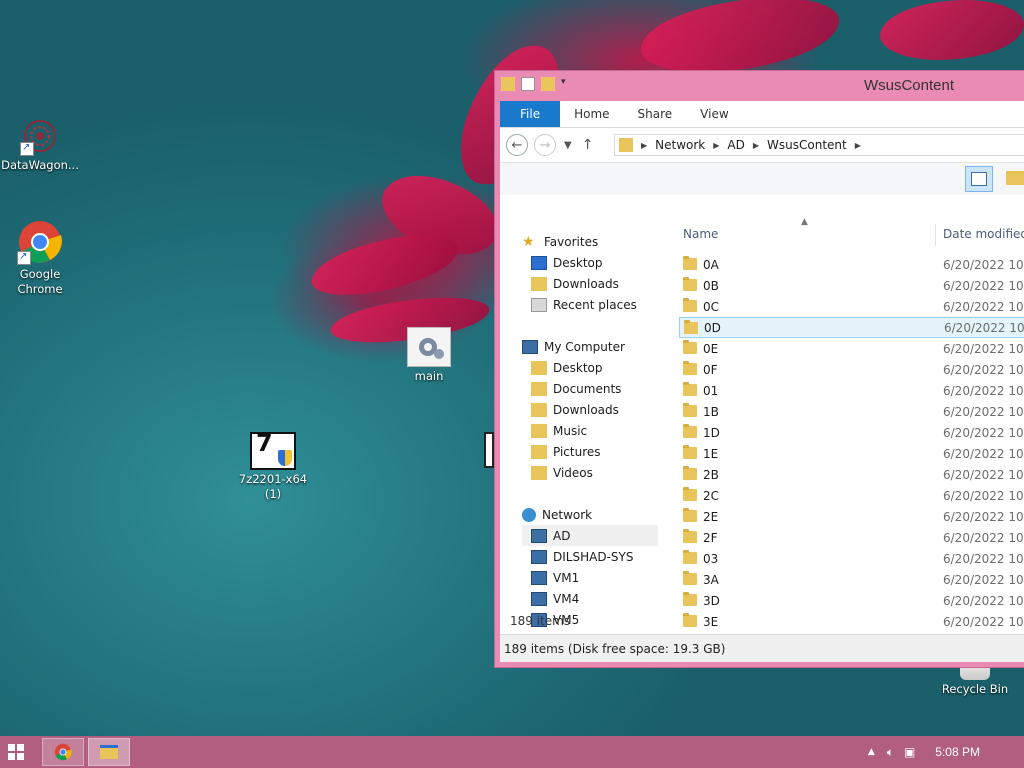 This screenshot has width=1024, height=768. Describe the element at coordinates (655, 114) in the screenshot. I see `tab-share: Share` at that location.